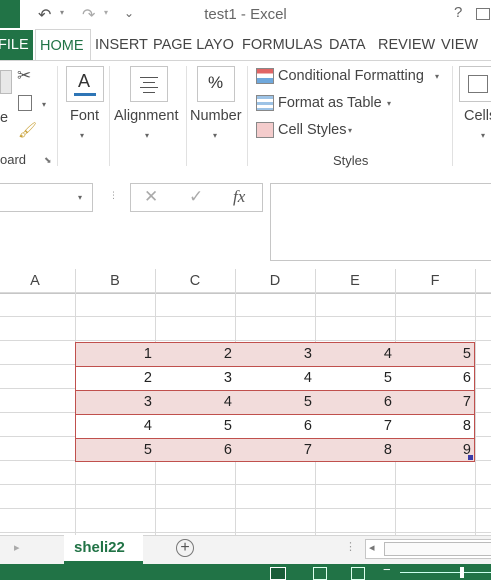 The width and height of the screenshot is (491, 580). Describe the element at coordinates (147, 135) in the screenshot. I see `alignment-dropdown-icon: ▾` at that location.